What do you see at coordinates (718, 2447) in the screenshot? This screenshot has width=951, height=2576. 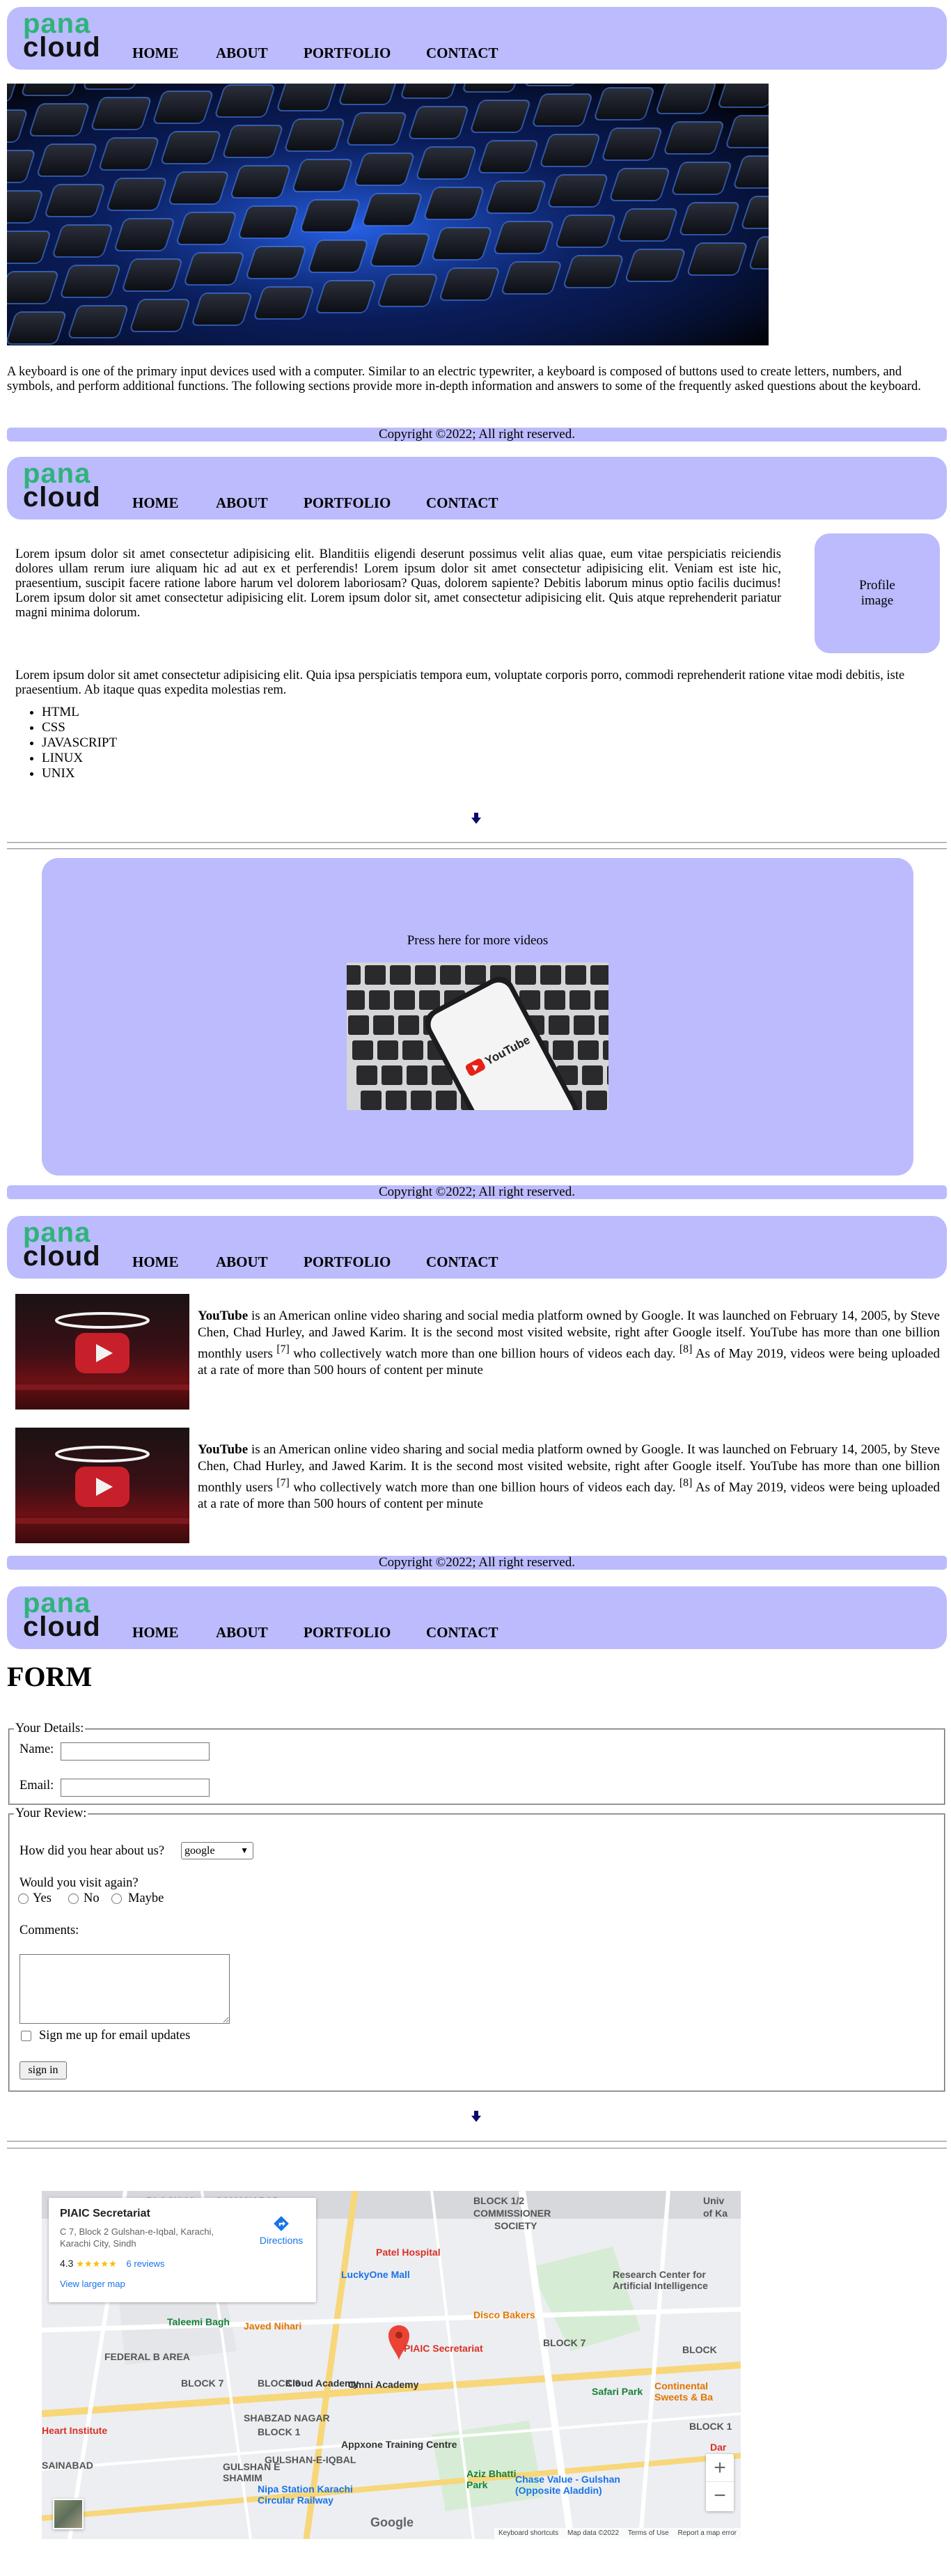 I see `map-label: Dar` at bounding box center [718, 2447].